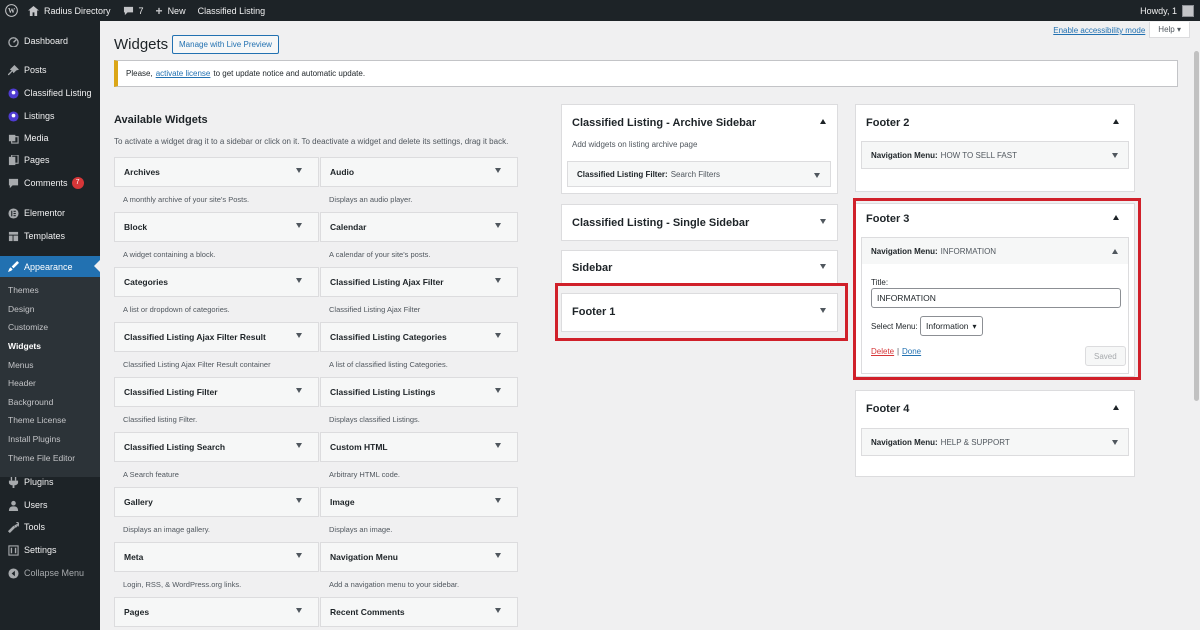  What do you see at coordinates (50, 482) in the screenshot?
I see `sidebar-item-plugins: Plugins` at bounding box center [50, 482].